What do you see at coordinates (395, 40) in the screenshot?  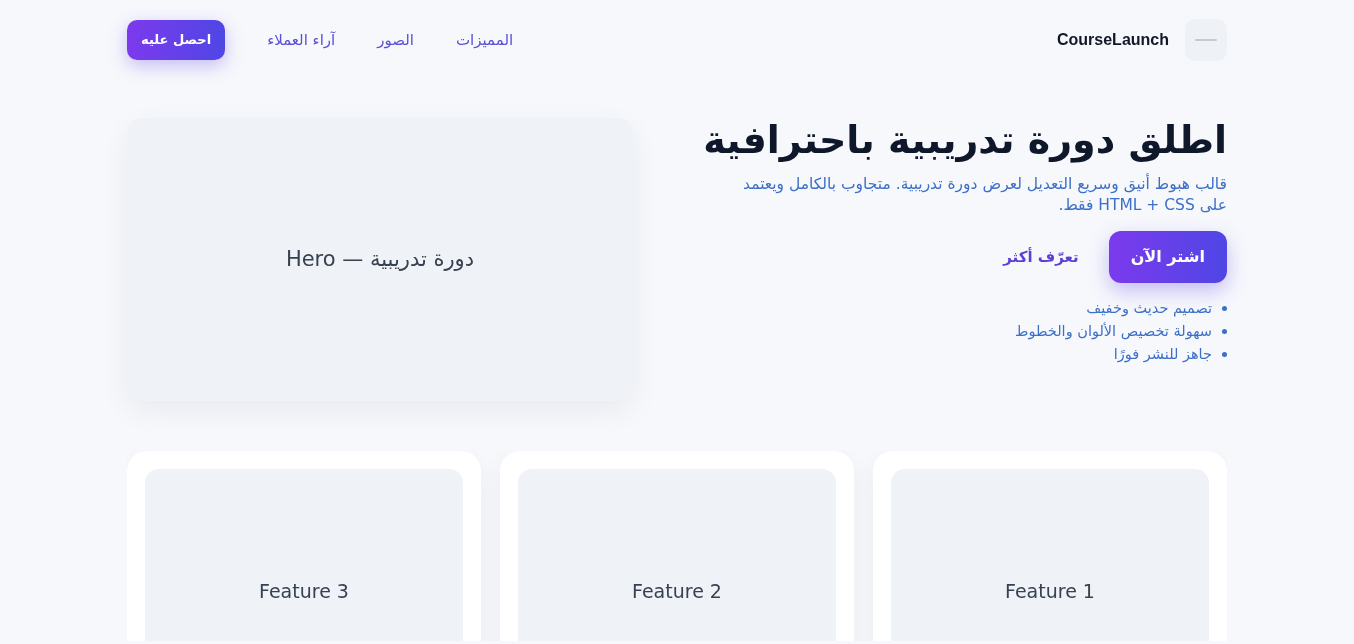 I see `nav-link: الصور` at bounding box center [395, 40].